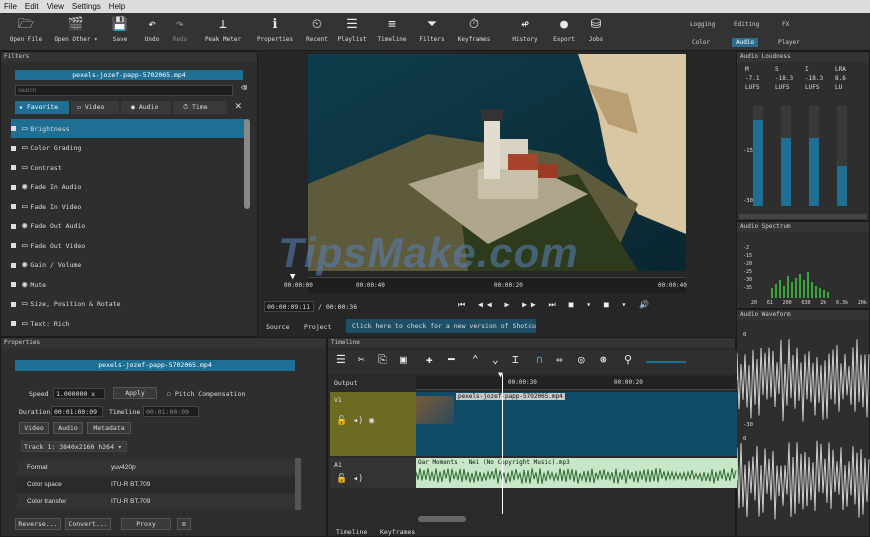 The image size is (870, 537). What do you see at coordinates (555, 305) in the screenshot?
I see `transport-controls: ⏮ ◀◀ ▶ ▶▶ ⏭ ■ ▾ ■ ▾ 🔊` at bounding box center [555, 305].